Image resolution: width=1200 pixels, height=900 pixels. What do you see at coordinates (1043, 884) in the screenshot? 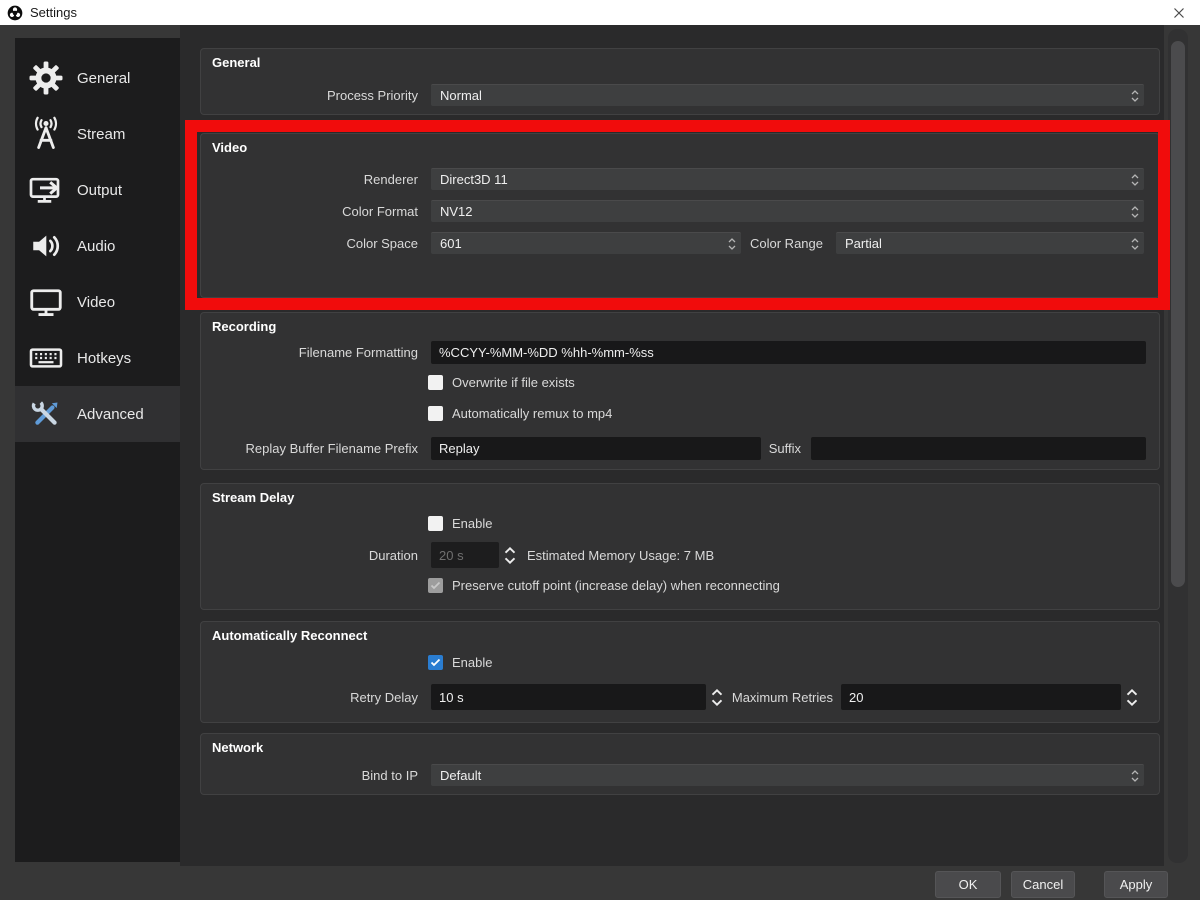
I see `cancel-button: Cancel` at bounding box center [1043, 884].